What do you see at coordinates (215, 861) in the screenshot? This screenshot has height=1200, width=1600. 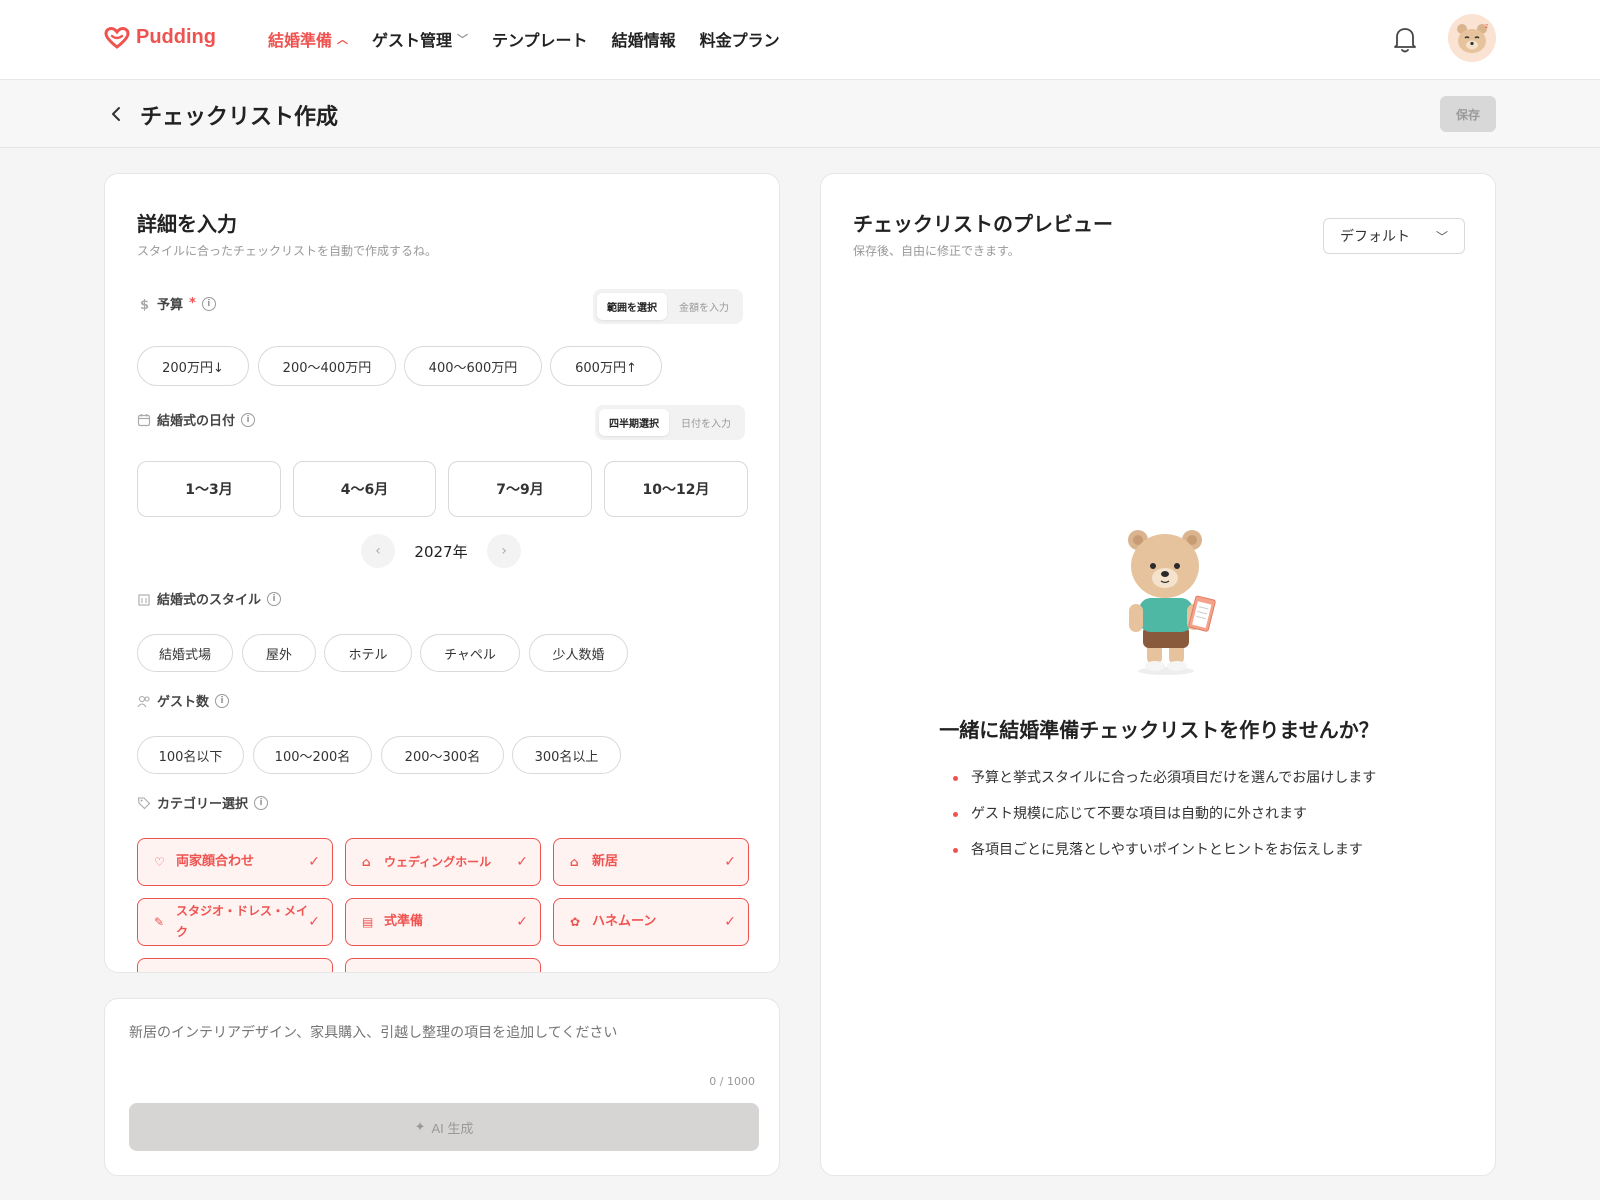 I see `category-label: 両家顔合わせ` at bounding box center [215, 861].